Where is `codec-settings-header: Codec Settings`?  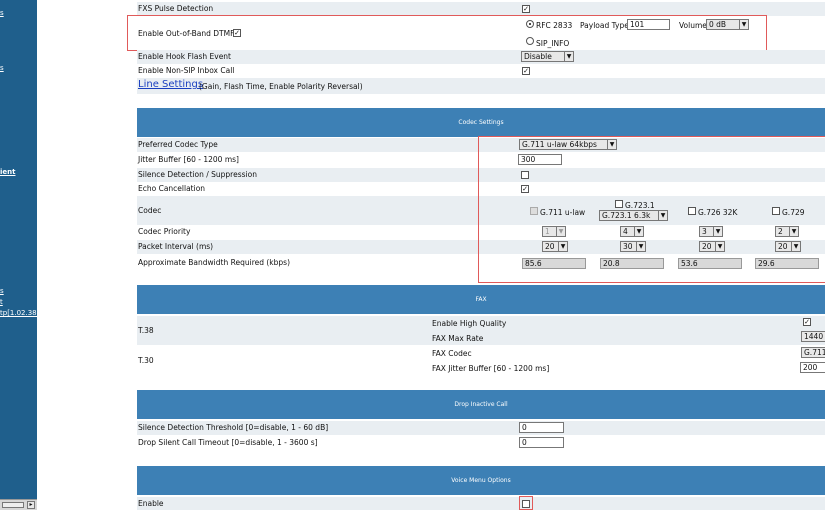 codec-settings-header: Codec Settings is located at coordinates (481, 122).